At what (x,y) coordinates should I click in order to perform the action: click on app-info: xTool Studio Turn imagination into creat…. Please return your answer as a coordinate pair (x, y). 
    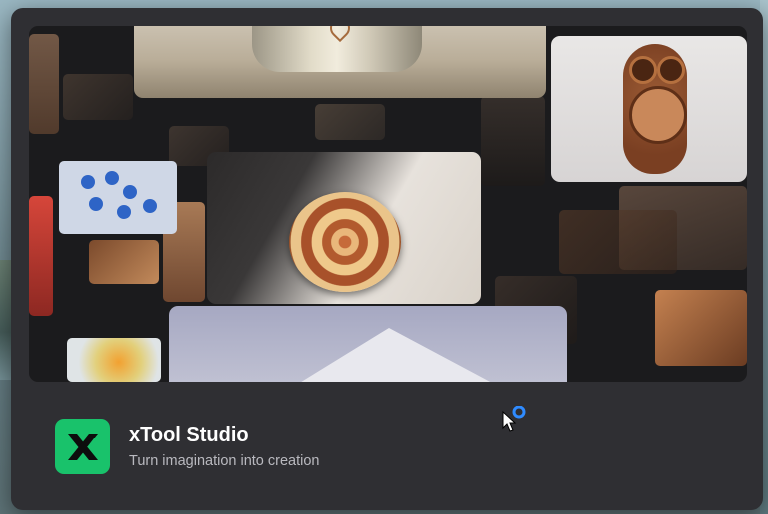
    Looking at the image, I should click on (265, 446).